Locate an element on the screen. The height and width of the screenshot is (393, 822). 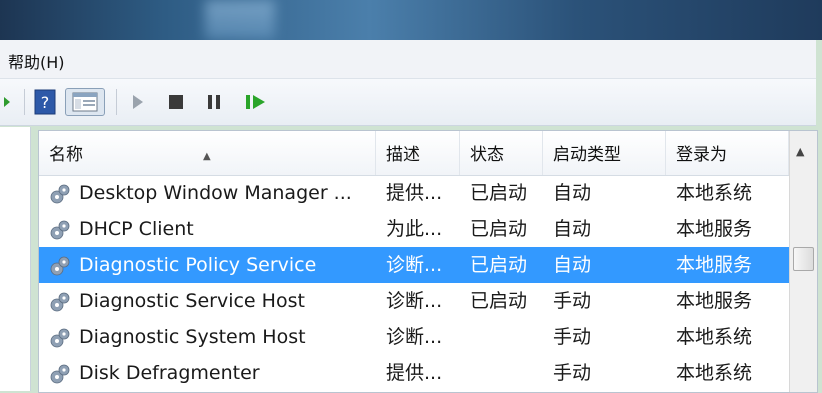
window-titlebar is located at coordinates (411, 20).